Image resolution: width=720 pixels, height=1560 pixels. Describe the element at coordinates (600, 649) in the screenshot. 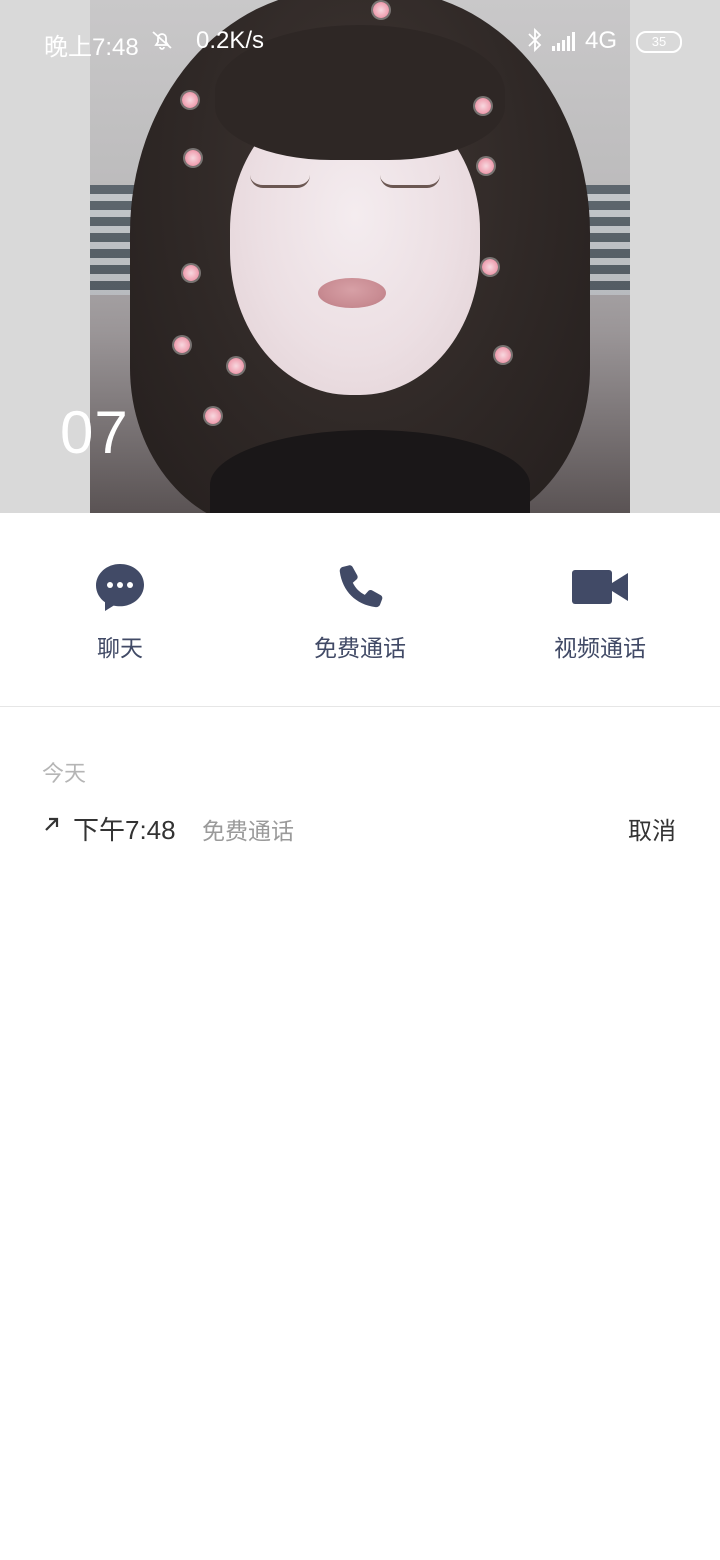

I see `video-call-label: 视频通话` at that location.